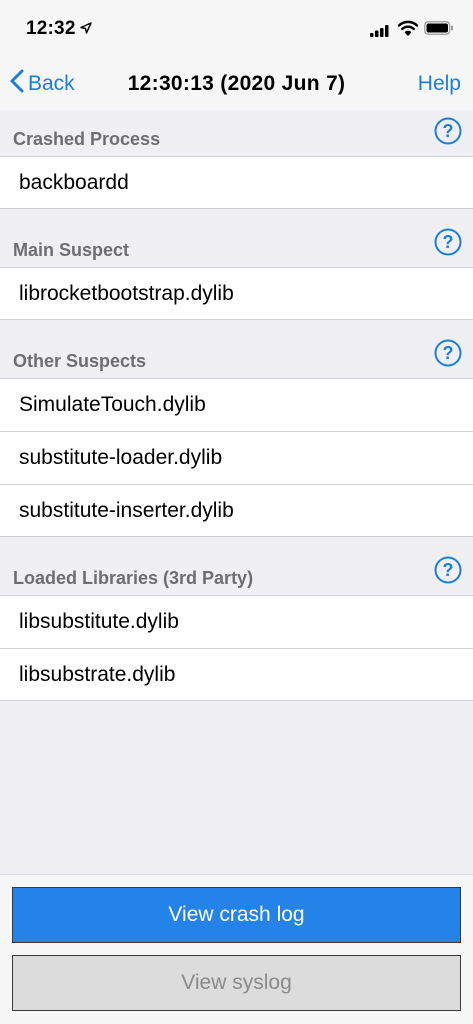  I want to click on wifi-icon, so click(408, 30).